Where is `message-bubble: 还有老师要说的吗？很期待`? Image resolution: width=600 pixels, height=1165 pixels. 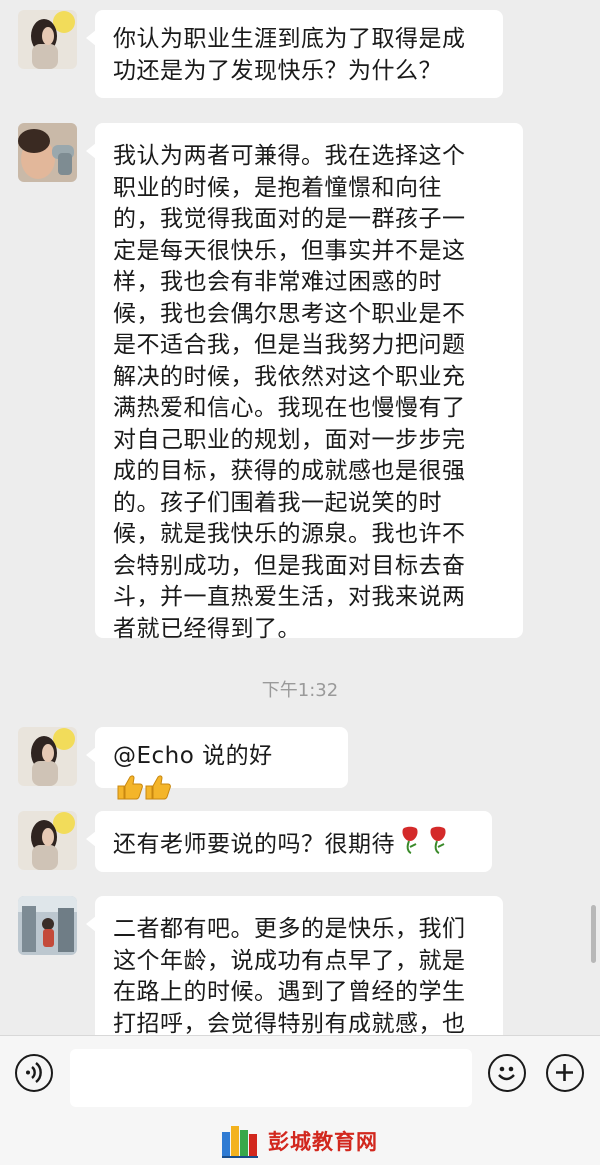
message-bubble: 还有老师要说的吗？很期待 is located at coordinates (289, 841).